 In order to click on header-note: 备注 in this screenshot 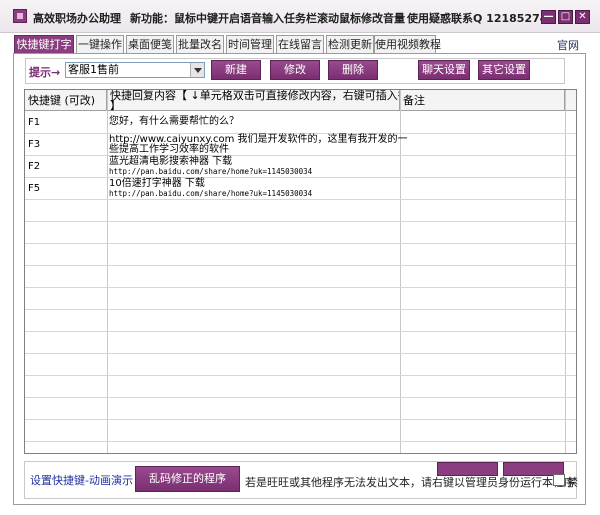, I will do `click(482, 100)`.